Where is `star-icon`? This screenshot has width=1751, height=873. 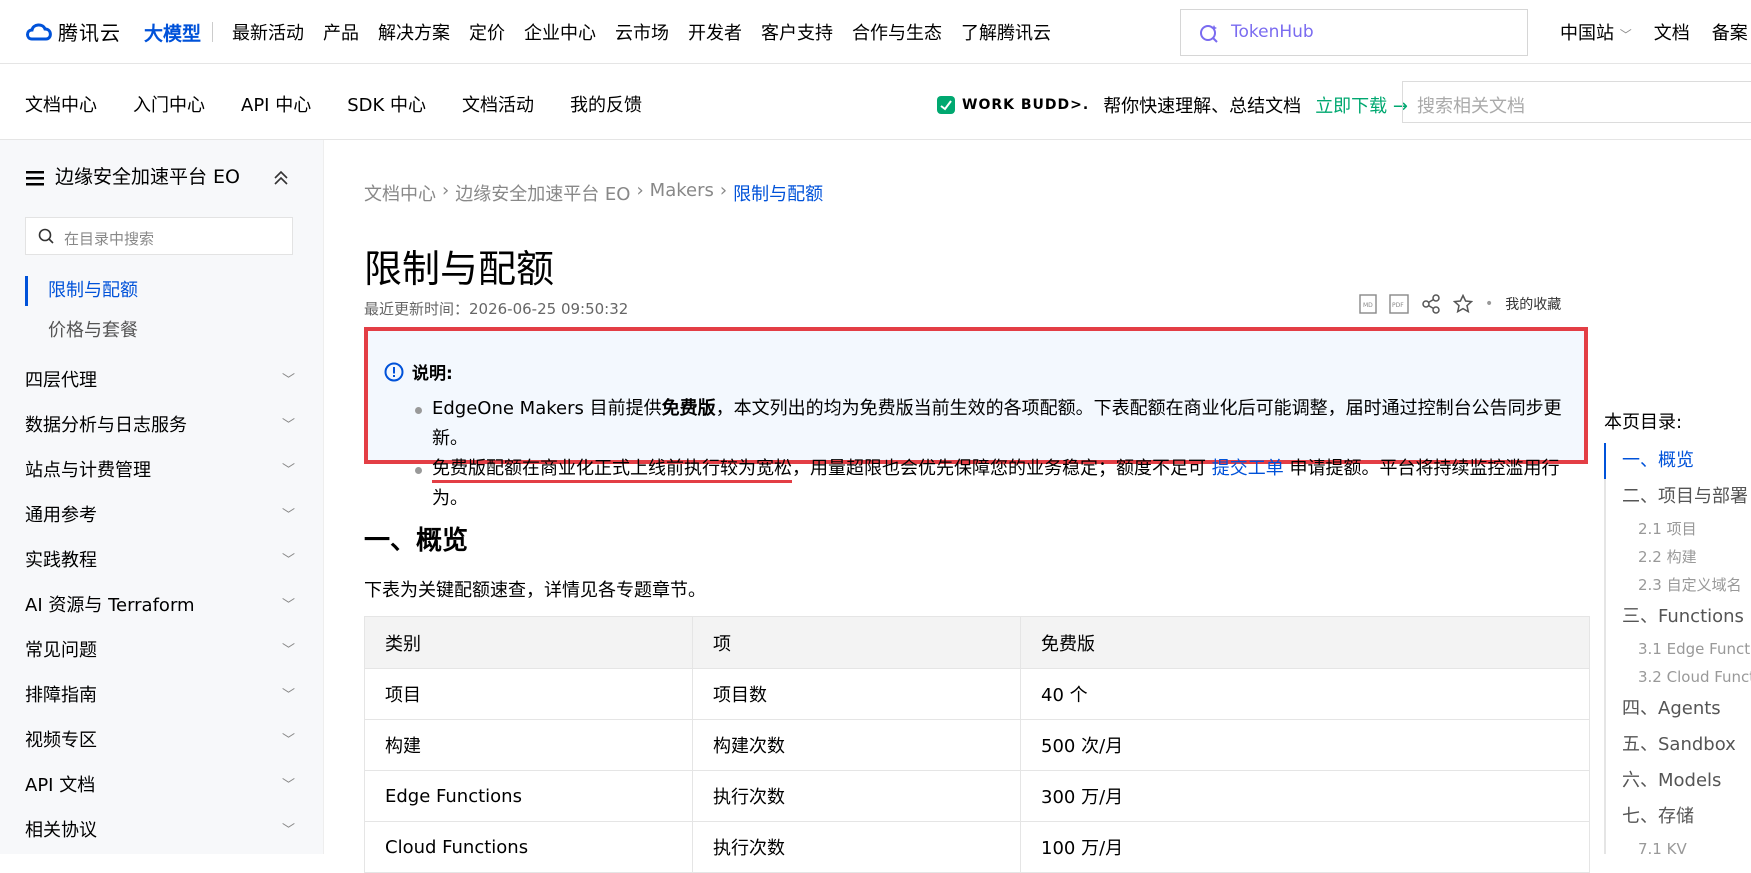 star-icon is located at coordinates (1463, 304).